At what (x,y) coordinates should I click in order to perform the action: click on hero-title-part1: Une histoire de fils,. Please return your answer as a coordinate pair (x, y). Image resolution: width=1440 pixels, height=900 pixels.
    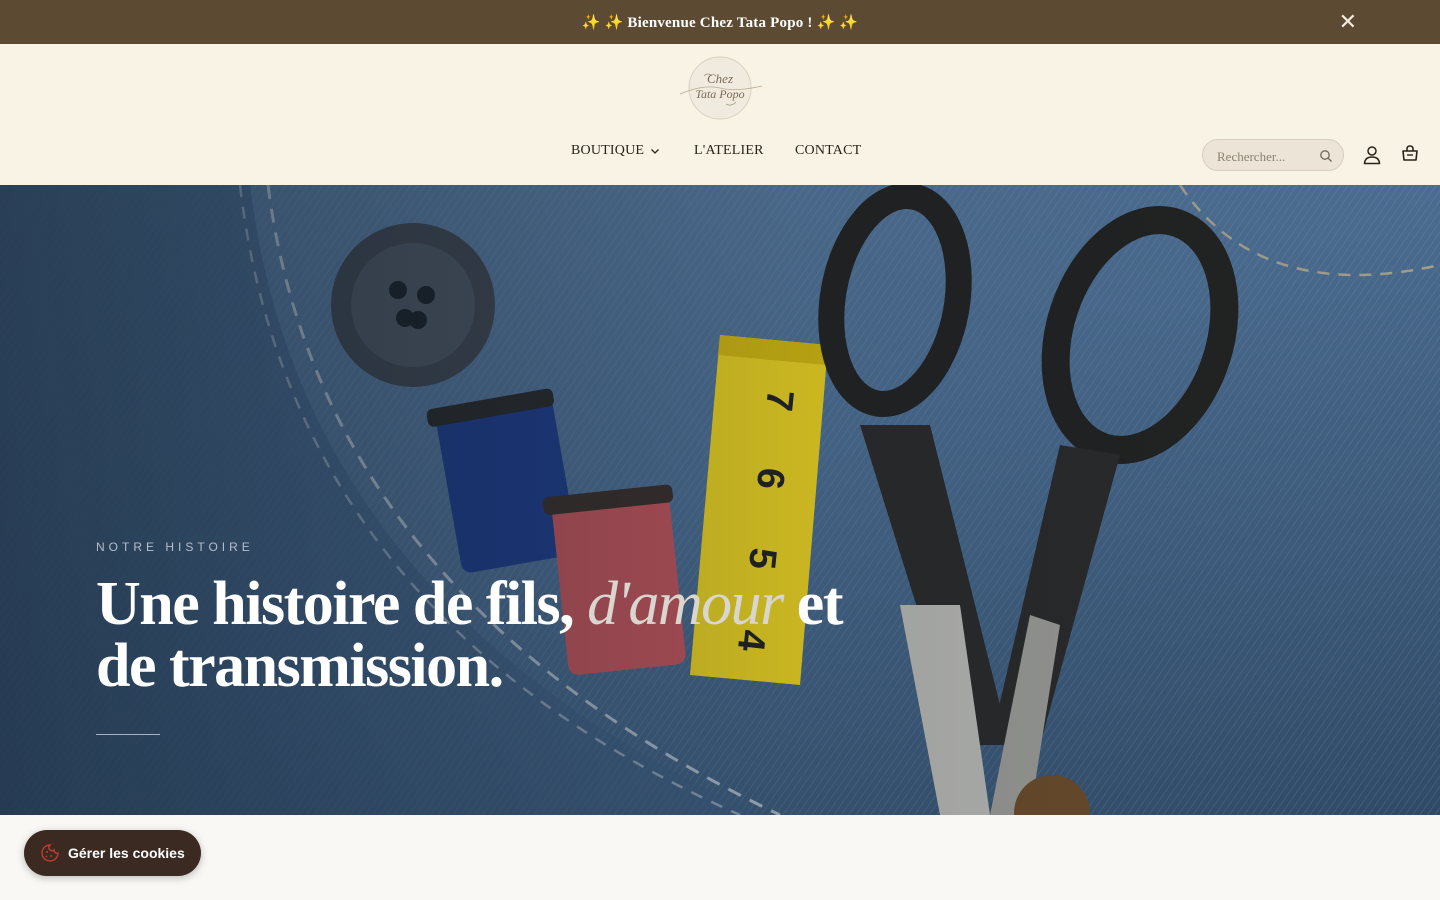
    Looking at the image, I should click on (342, 604).